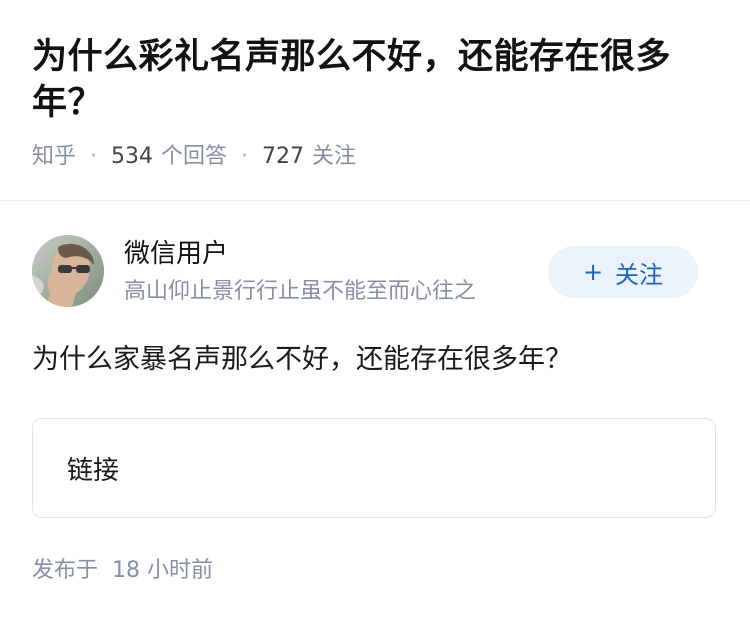  What do you see at coordinates (639, 274) in the screenshot?
I see `follow-label: 关注` at bounding box center [639, 274].